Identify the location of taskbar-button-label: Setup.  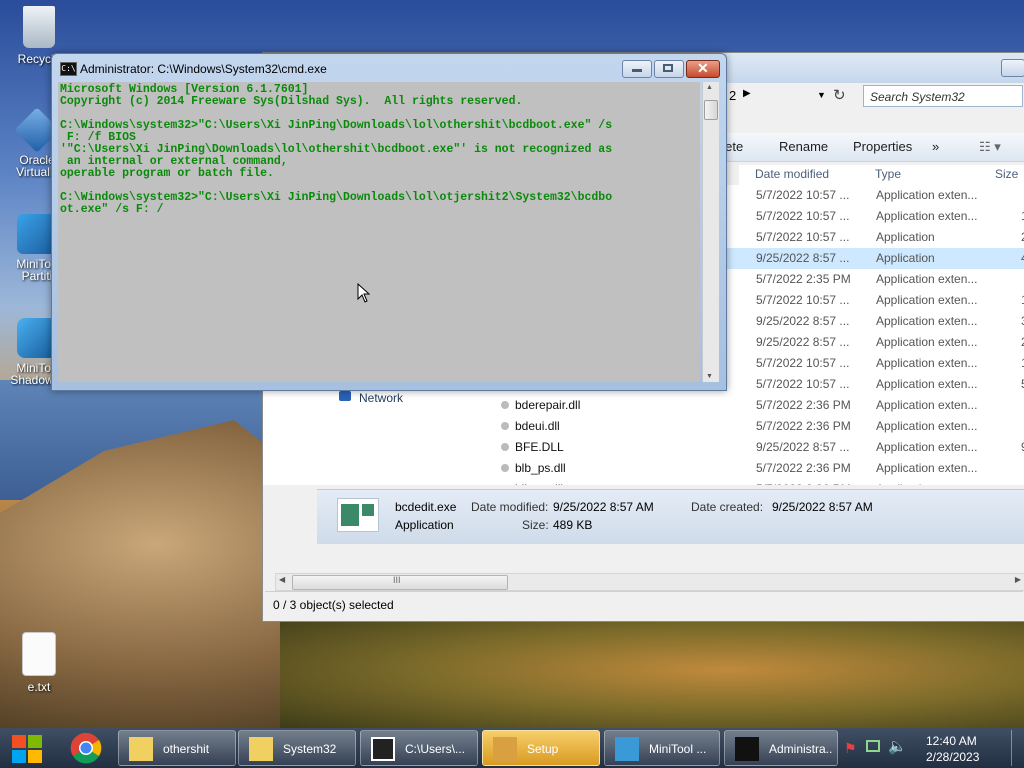
(543, 749).